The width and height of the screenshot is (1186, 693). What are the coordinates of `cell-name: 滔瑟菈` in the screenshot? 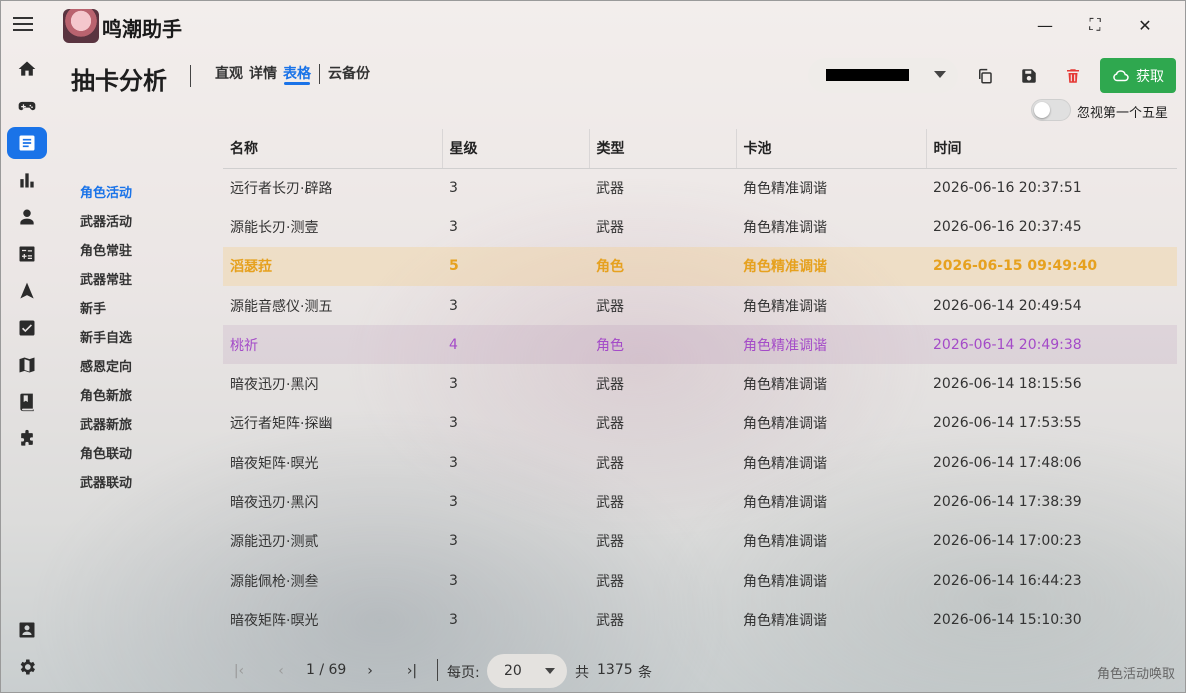 It's located at (332, 266).